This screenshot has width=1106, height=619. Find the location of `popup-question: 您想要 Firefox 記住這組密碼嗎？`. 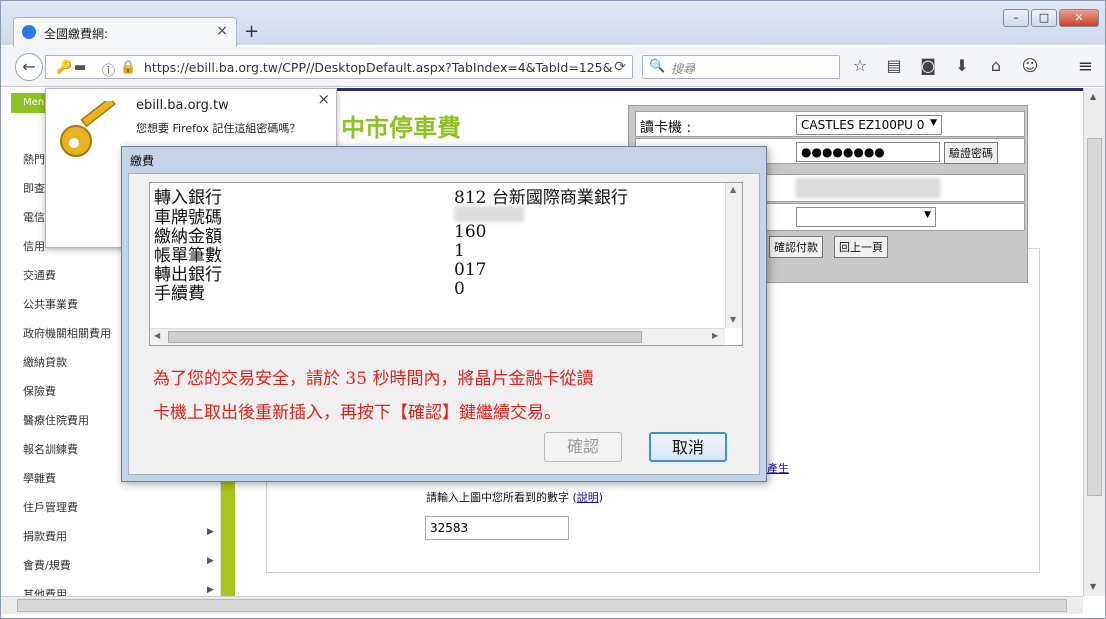

popup-question: 您想要 Firefox 記住這組密碼嗎？ is located at coordinates (218, 128).